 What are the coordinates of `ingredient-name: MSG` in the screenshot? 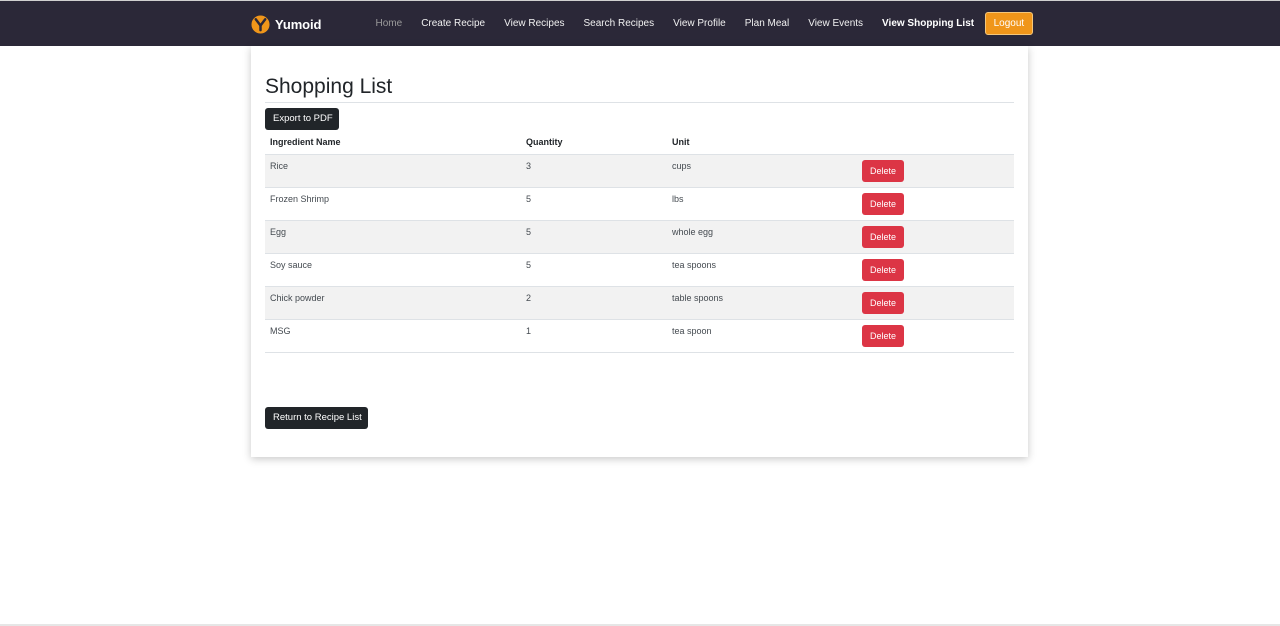 It's located at (393, 336).